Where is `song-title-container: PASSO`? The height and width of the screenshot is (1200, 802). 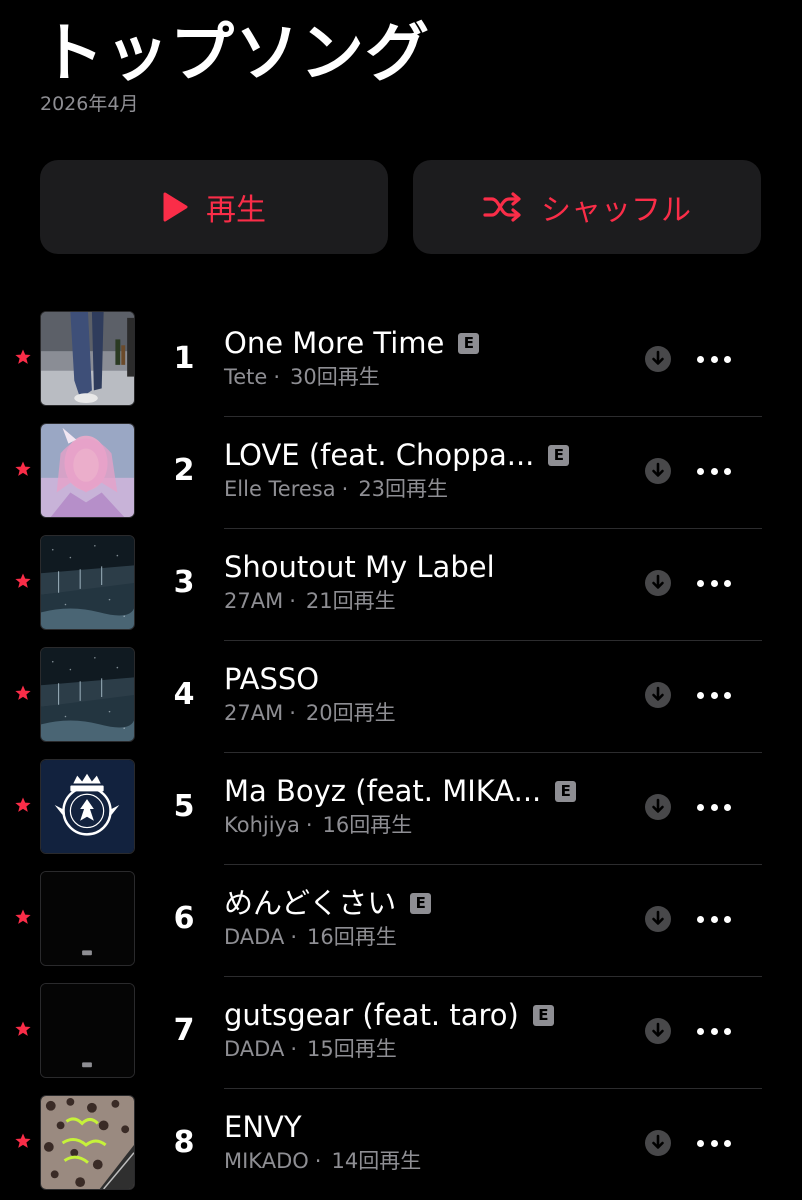
song-title-container: PASSO is located at coordinates (271, 679).